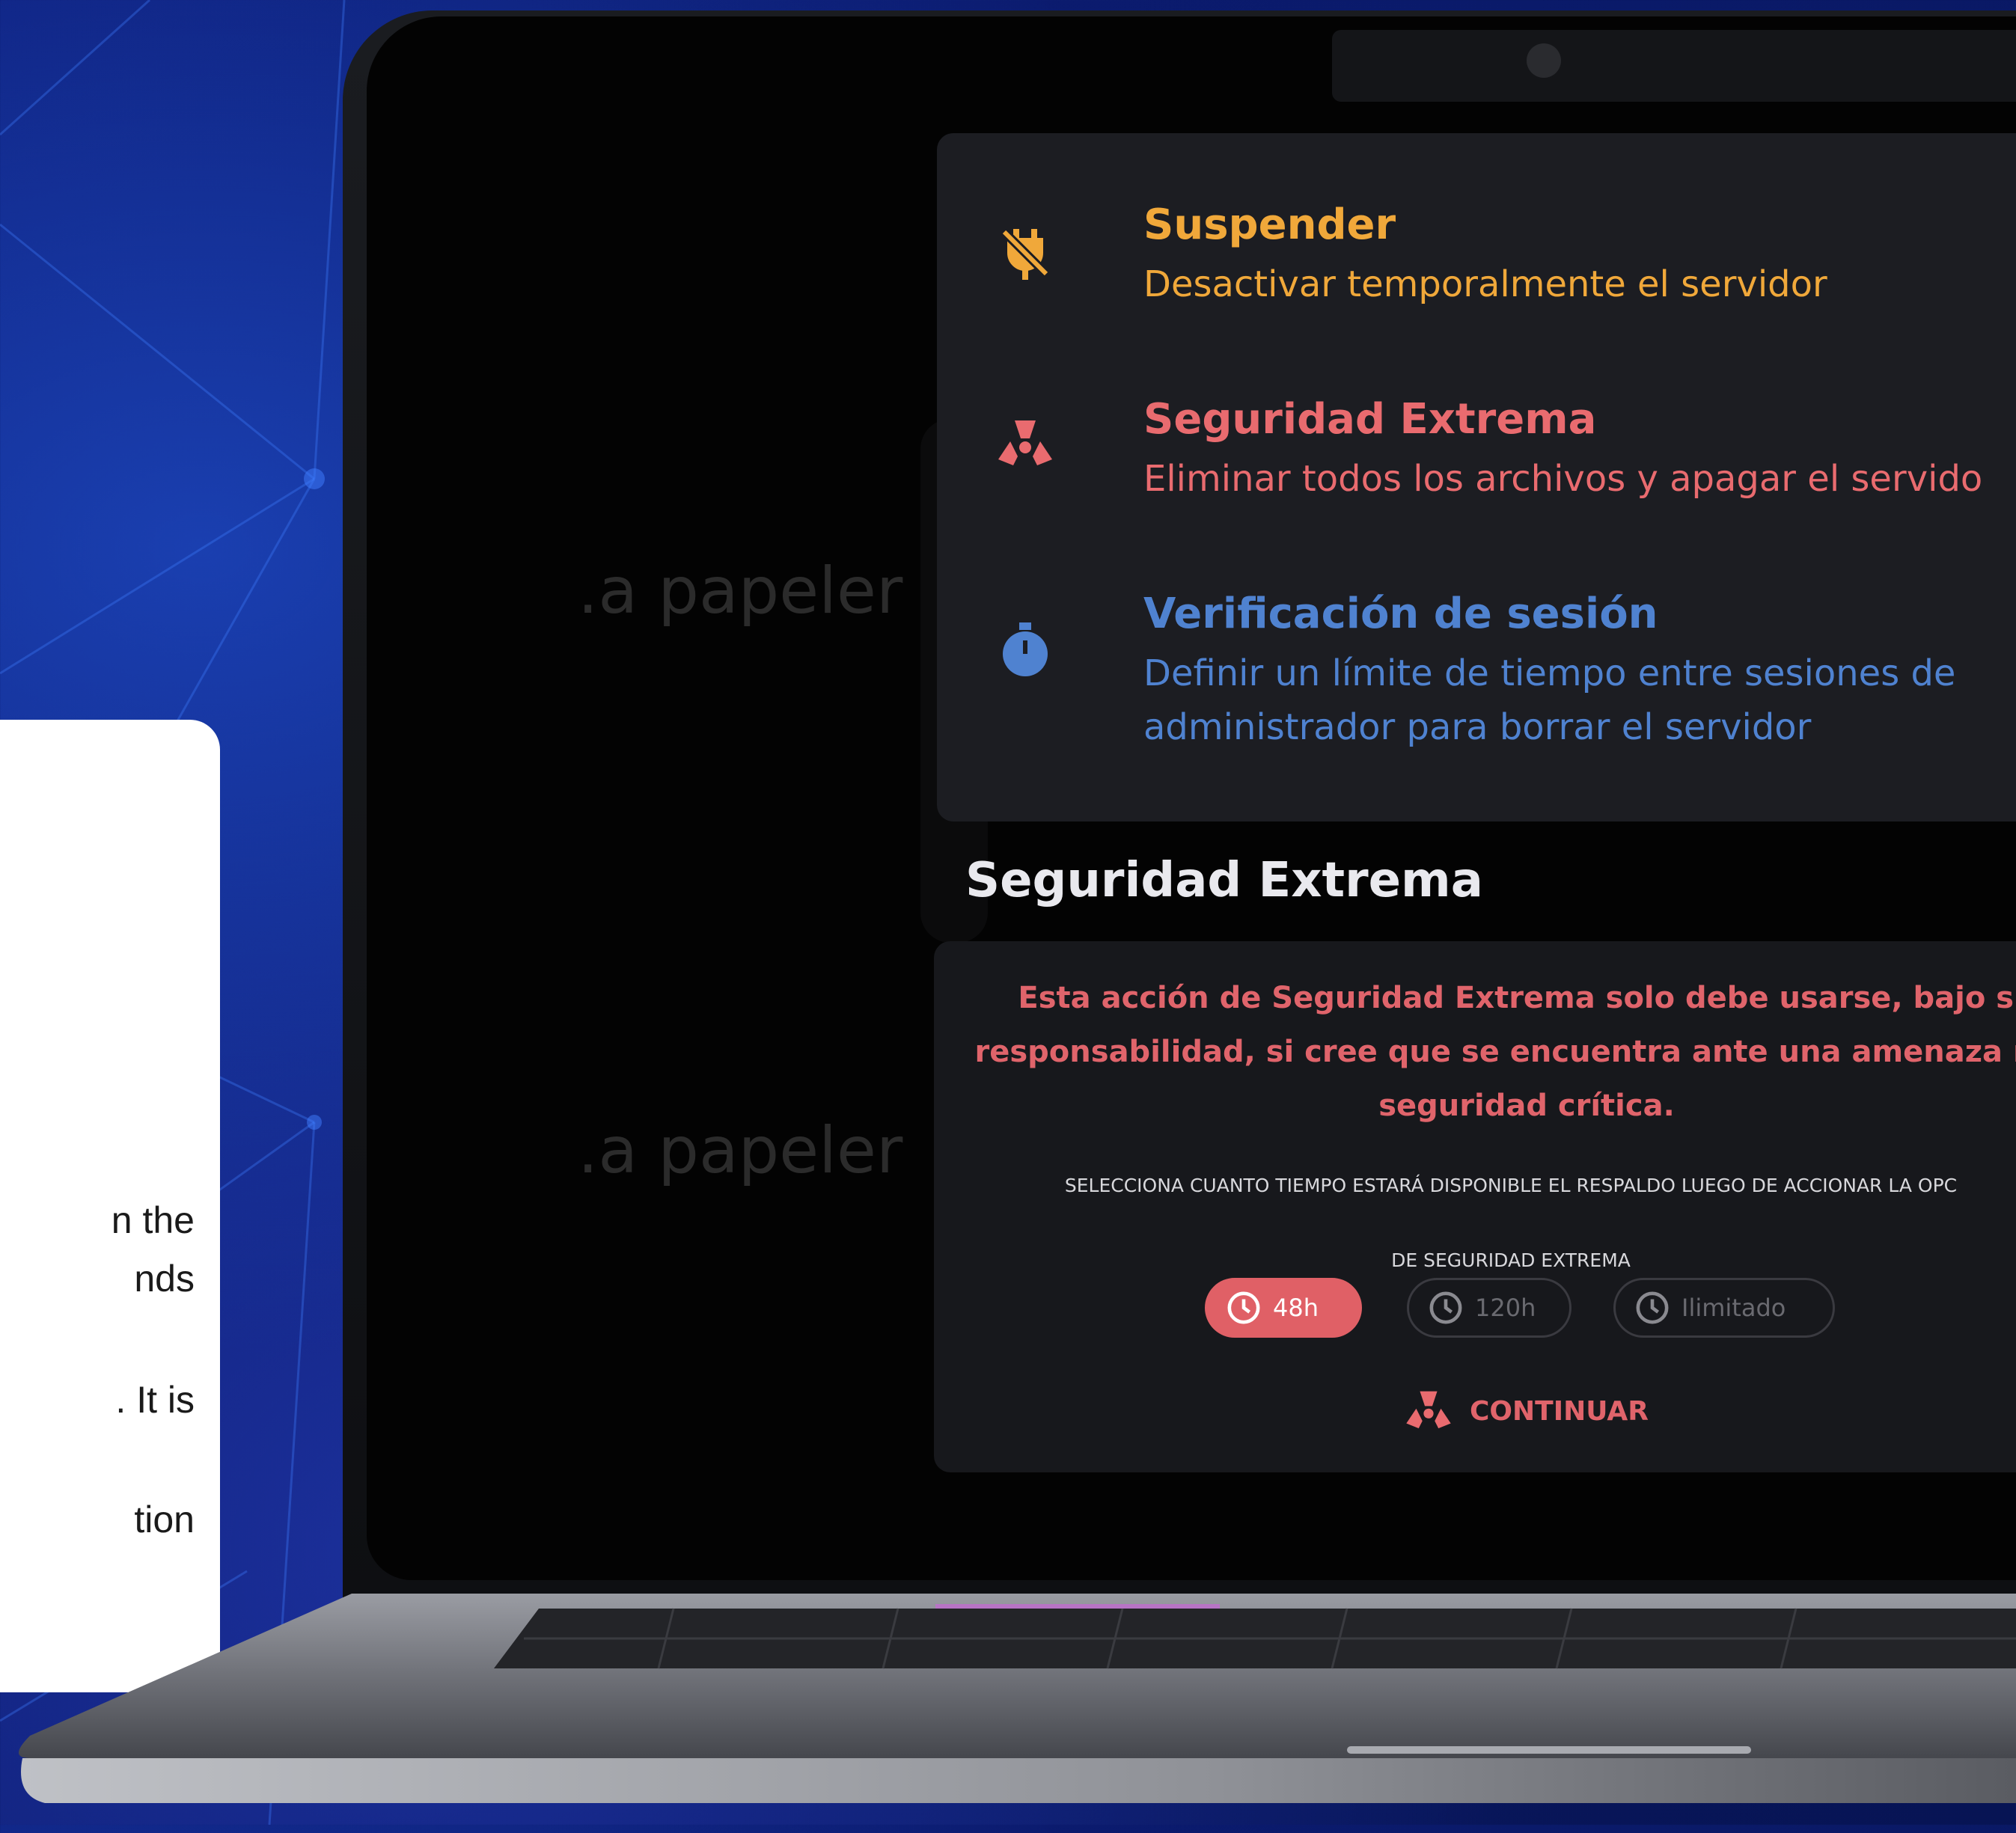  Describe the element at coordinates (1025, 254) in the screenshot. I see `plug-off-icon` at that location.